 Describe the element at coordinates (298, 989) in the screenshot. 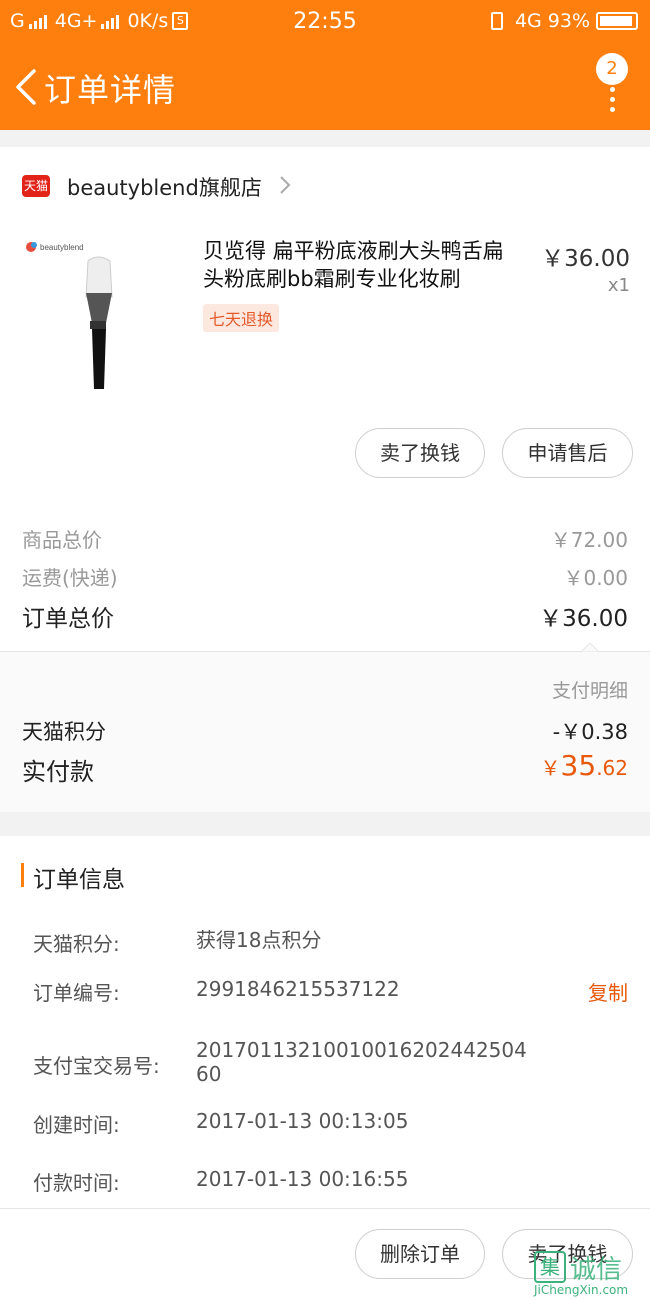

I see `info-value: 2991846215537122` at that location.